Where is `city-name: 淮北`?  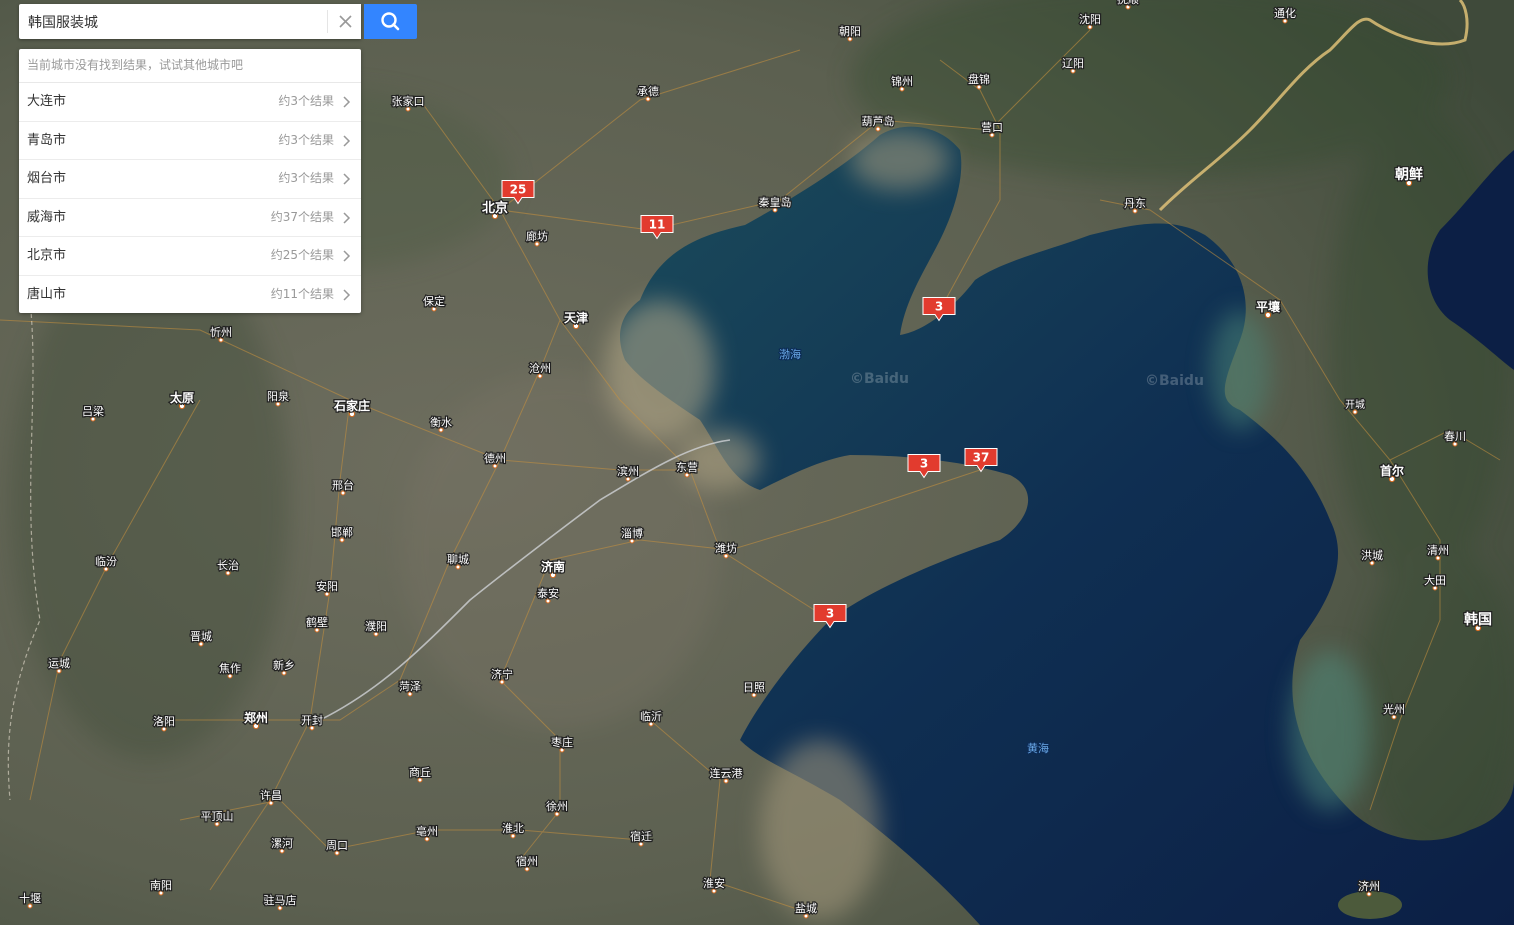 city-name: 淮北 is located at coordinates (513, 828).